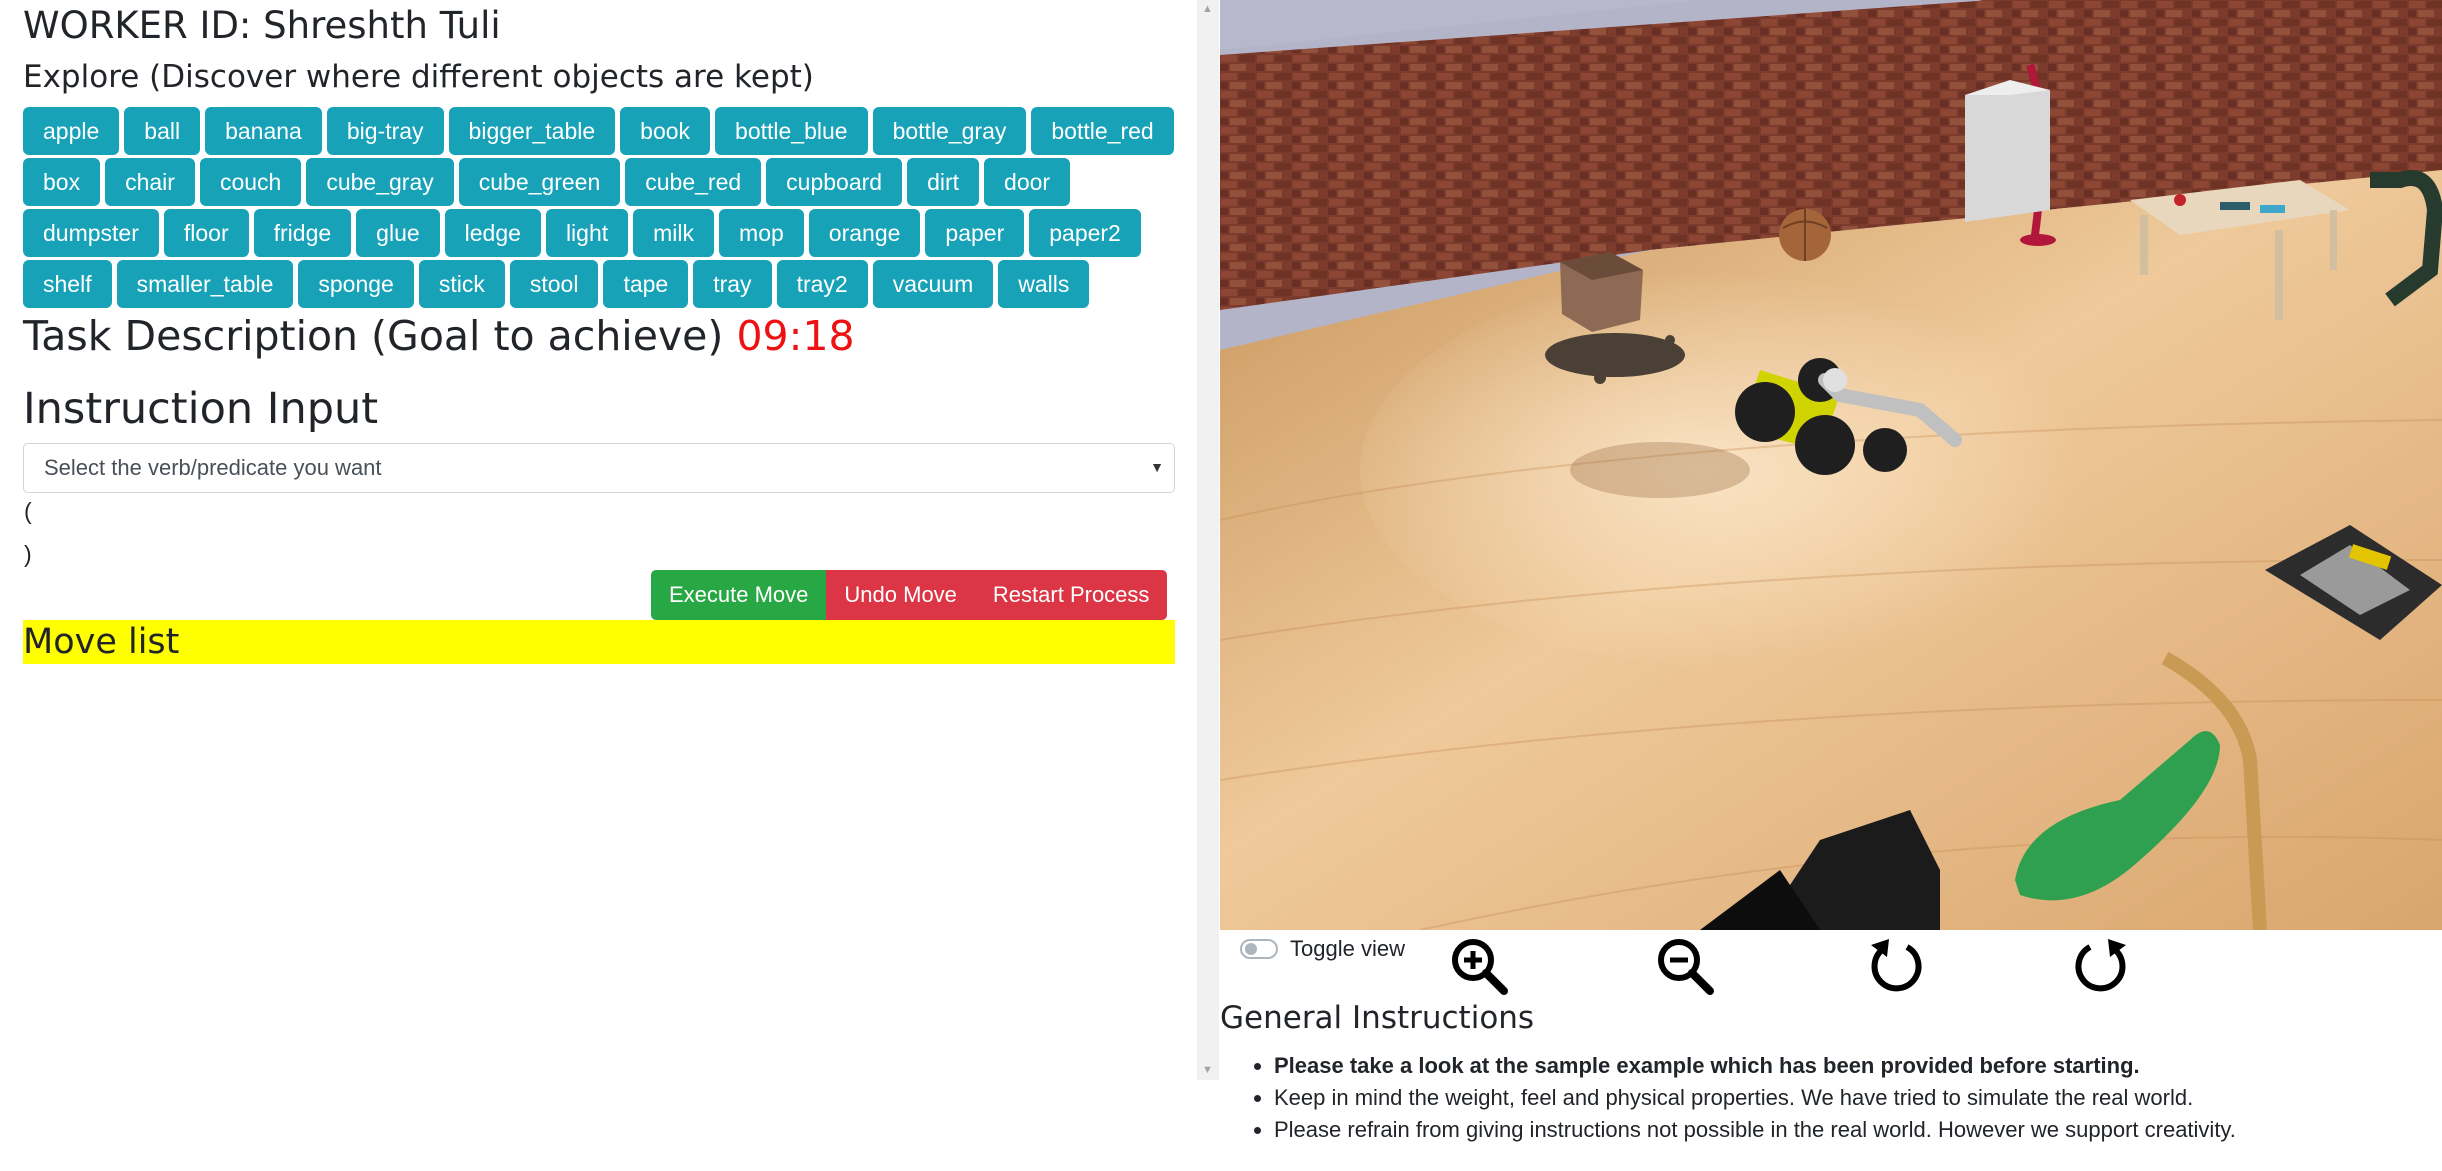 This screenshot has width=2442, height=1171. Describe the element at coordinates (1044, 284) in the screenshot. I see `object-button-walls: walls` at that location.